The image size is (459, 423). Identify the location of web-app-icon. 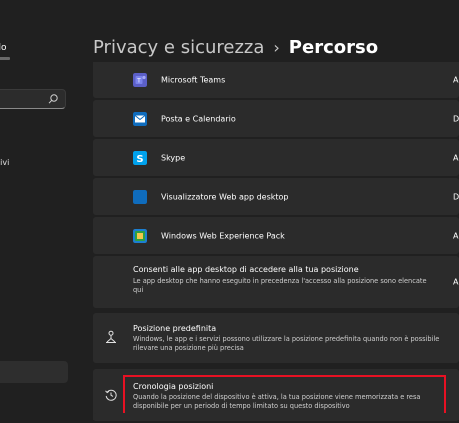
(140, 196).